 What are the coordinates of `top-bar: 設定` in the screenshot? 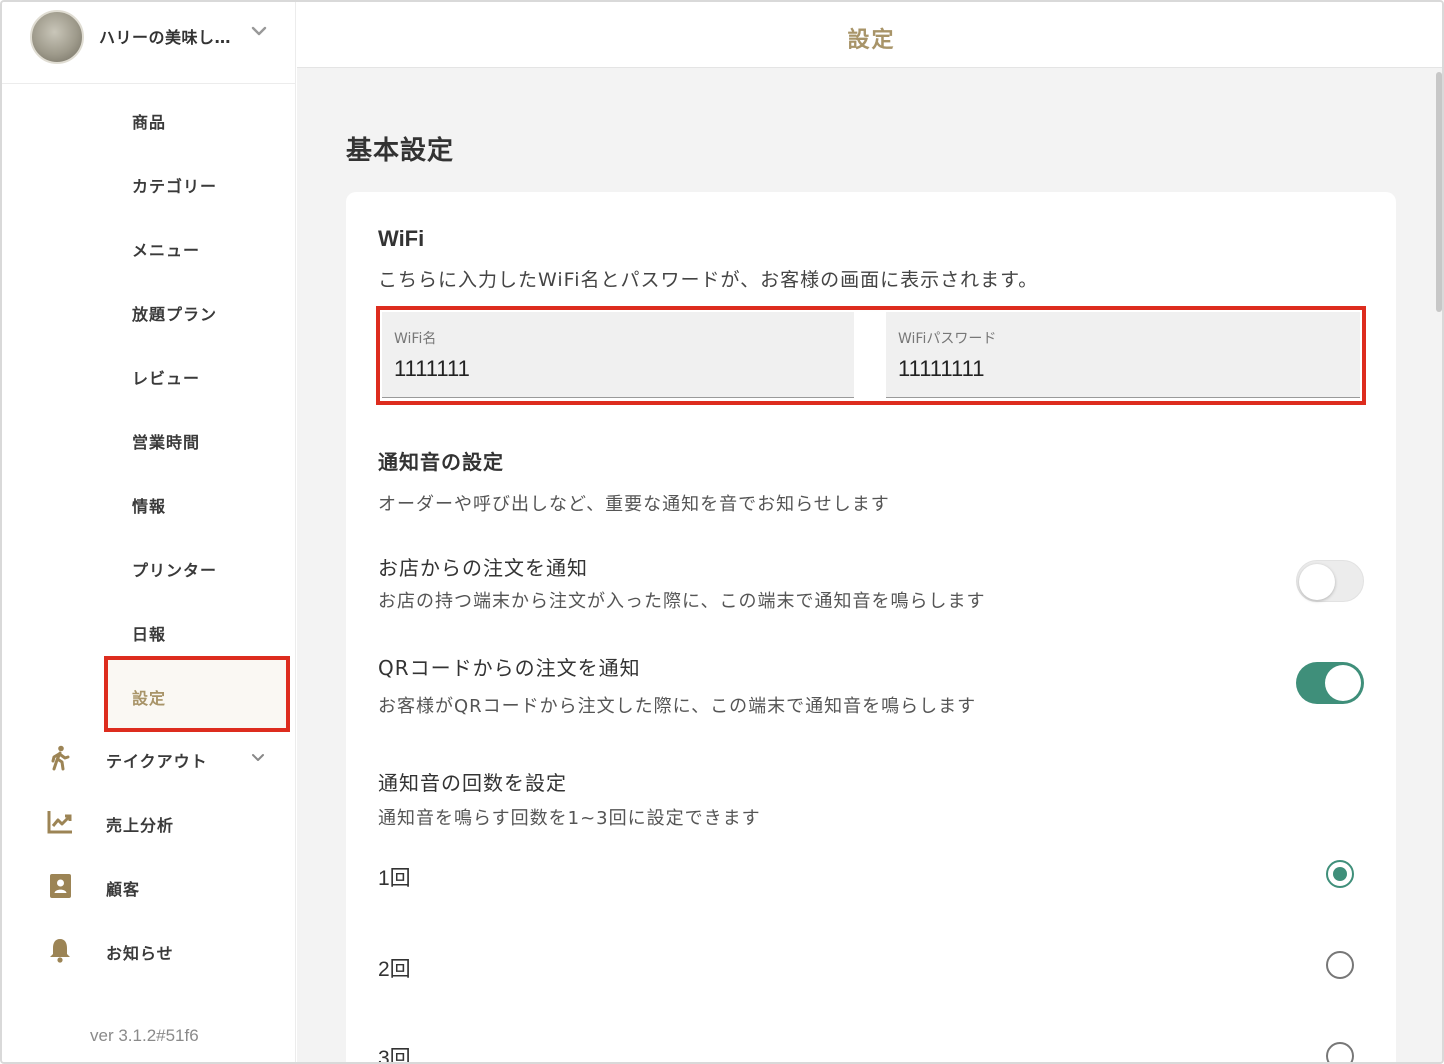 It's located at (869, 35).